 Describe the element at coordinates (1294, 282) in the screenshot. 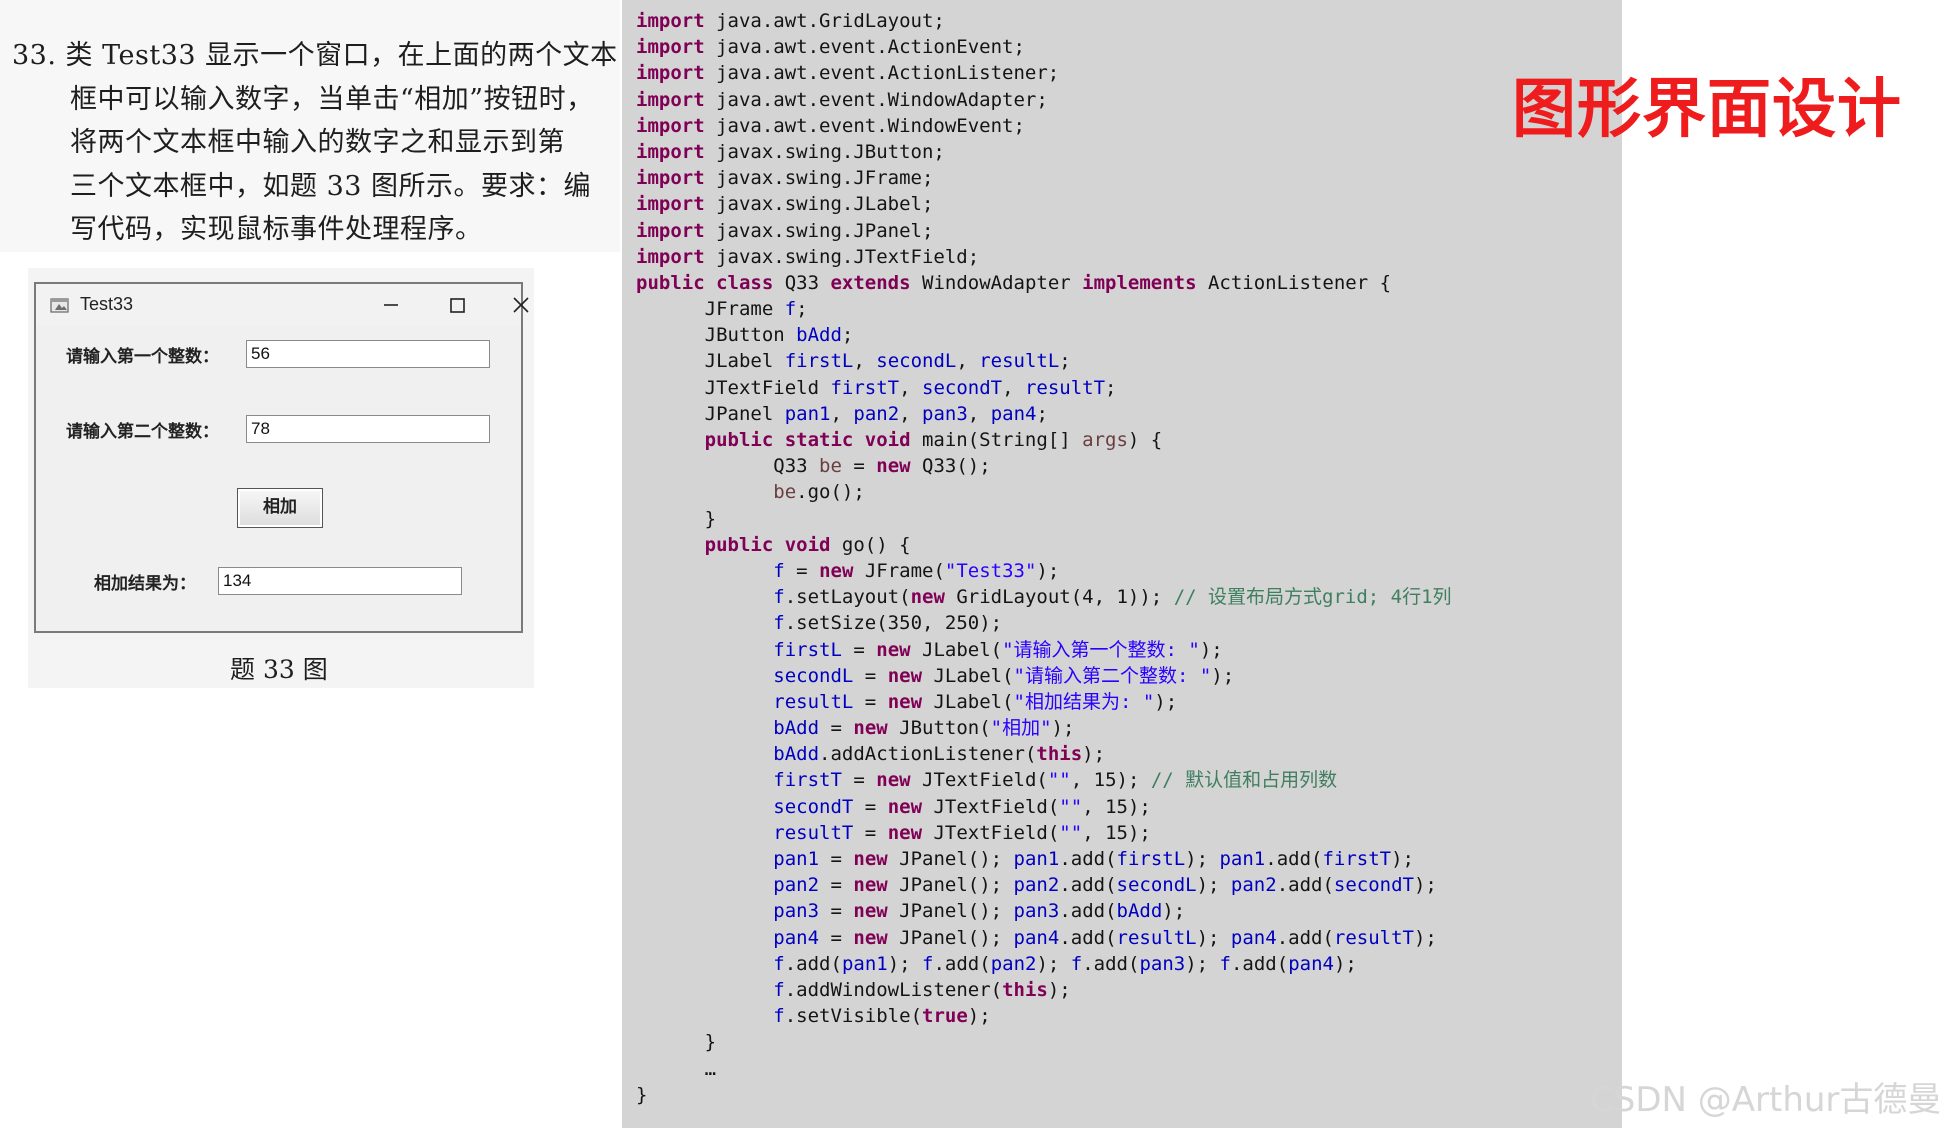

I see `code-token: ActionListener {` at that location.